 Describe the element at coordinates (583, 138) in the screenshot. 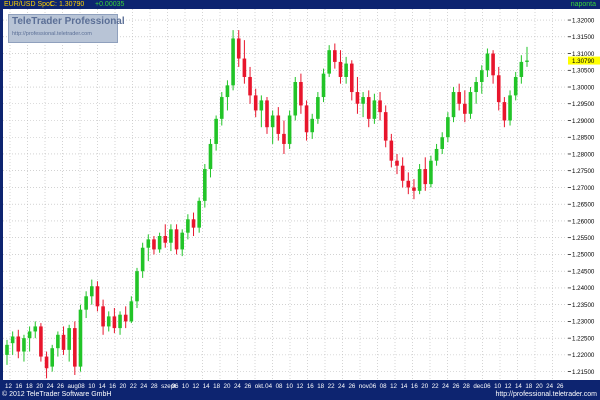

I see `y-tick-label: 1.28500` at that location.